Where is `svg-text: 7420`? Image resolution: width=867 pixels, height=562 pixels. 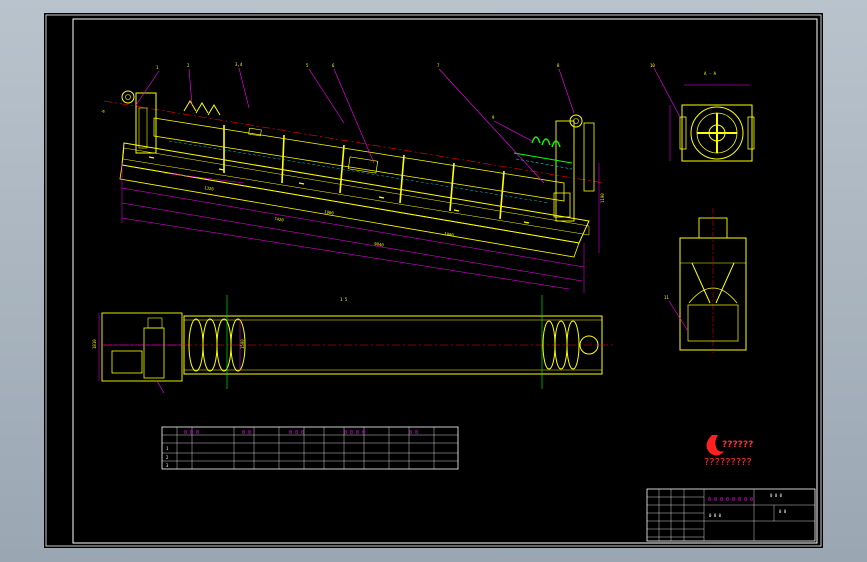 svg-text: 7420 is located at coordinates (279, 219).